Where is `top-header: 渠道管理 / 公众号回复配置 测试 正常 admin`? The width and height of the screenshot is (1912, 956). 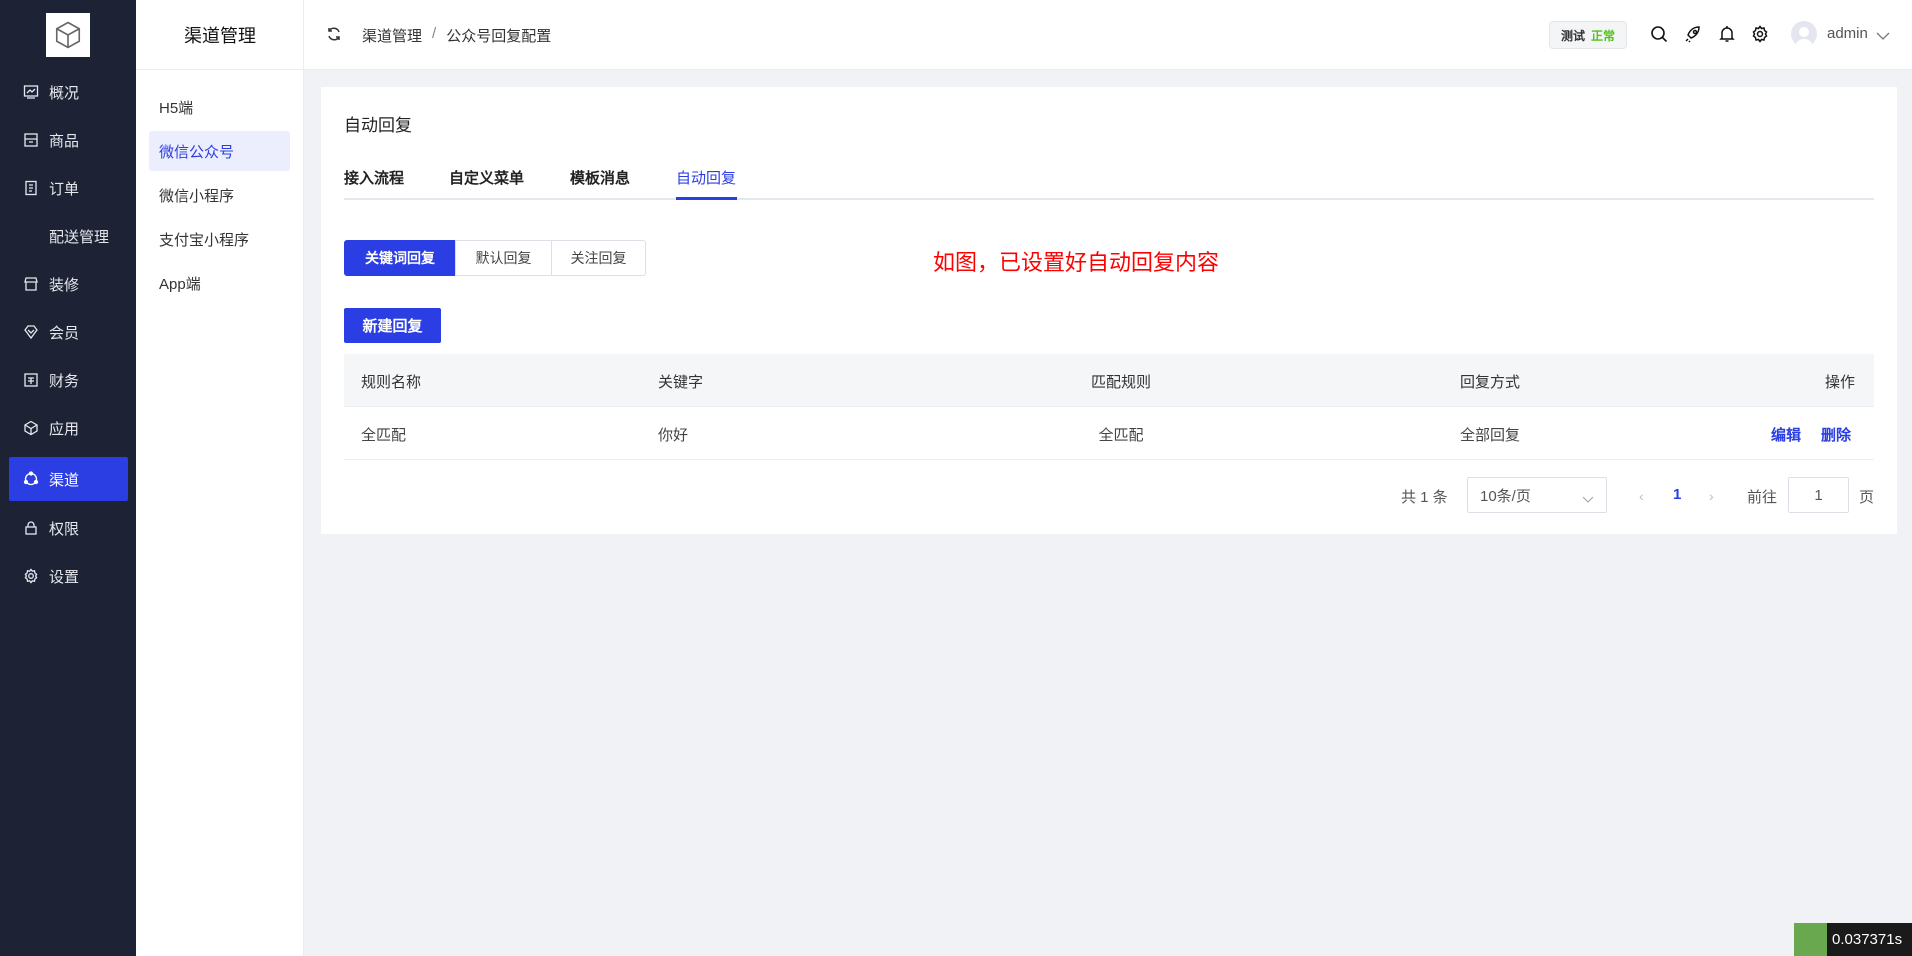
top-header: 渠道管理 / 公众号回复配置 测试 正常 admin is located at coordinates (1108, 35).